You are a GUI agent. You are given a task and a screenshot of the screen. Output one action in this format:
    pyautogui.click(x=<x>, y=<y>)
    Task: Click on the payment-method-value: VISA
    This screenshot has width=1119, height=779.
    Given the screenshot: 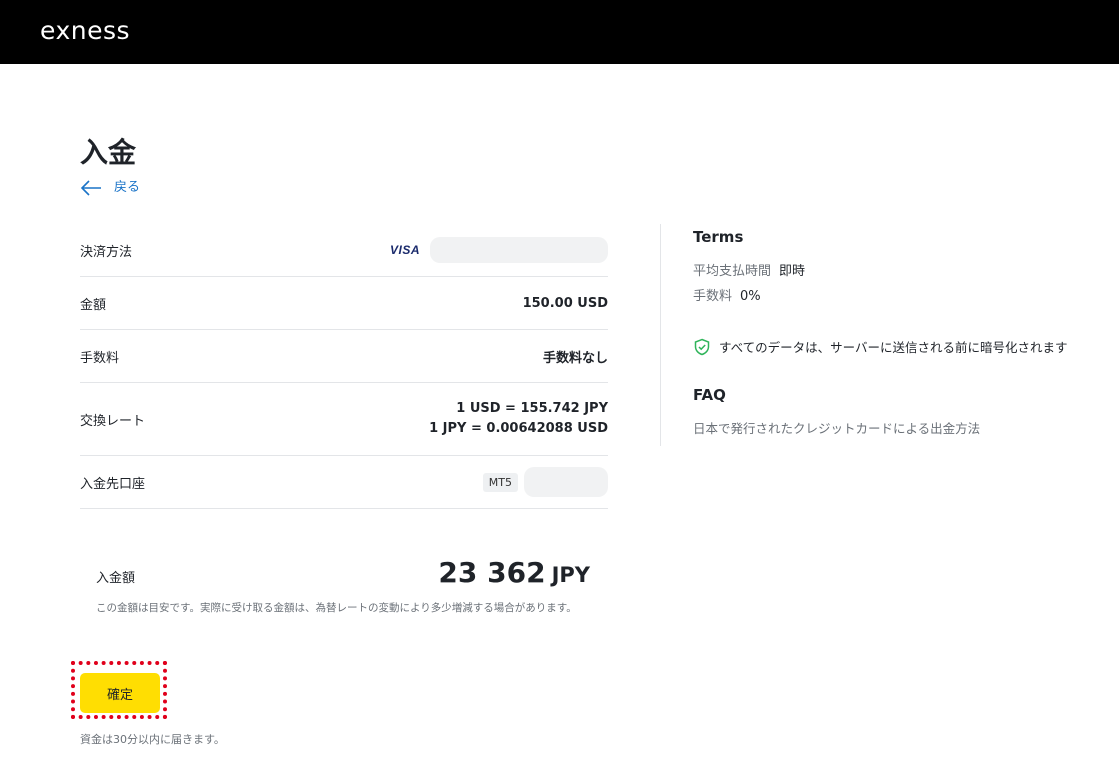 What is the action you would take?
    pyautogui.click(x=499, y=250)
    